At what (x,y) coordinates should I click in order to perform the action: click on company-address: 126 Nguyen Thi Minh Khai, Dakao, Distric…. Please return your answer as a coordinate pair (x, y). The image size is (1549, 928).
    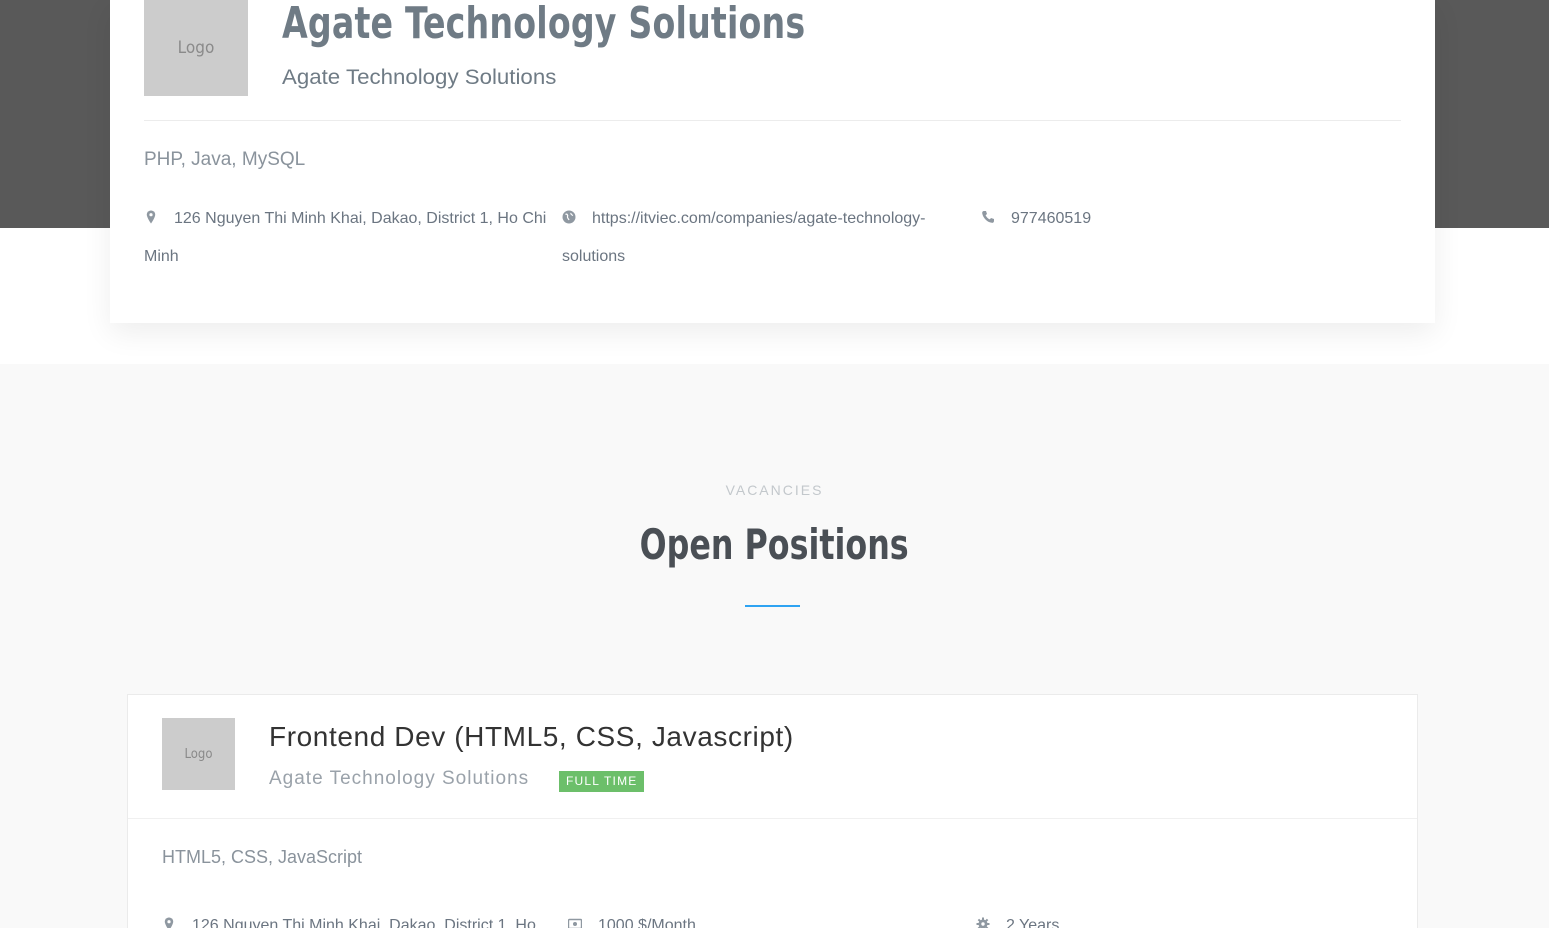
    Looking at the image, I should click on (354, 238).